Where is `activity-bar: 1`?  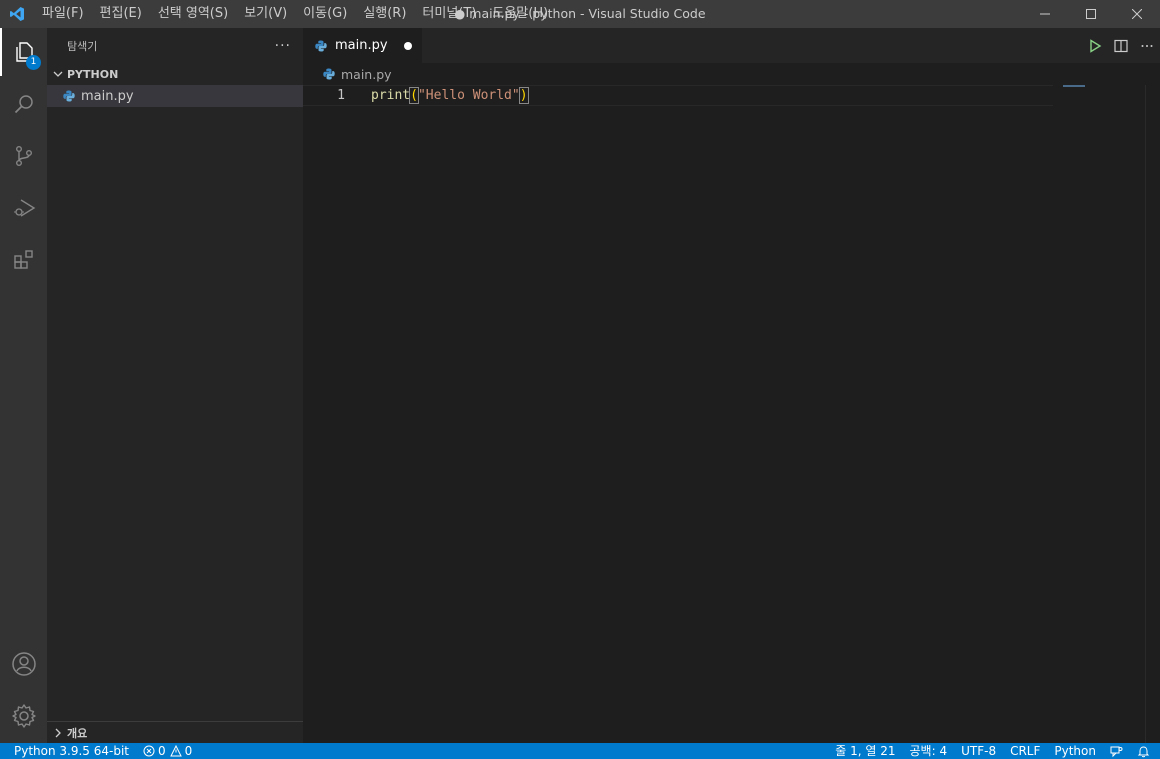 activity-bar: 1 is located at coordinates (23, 385).